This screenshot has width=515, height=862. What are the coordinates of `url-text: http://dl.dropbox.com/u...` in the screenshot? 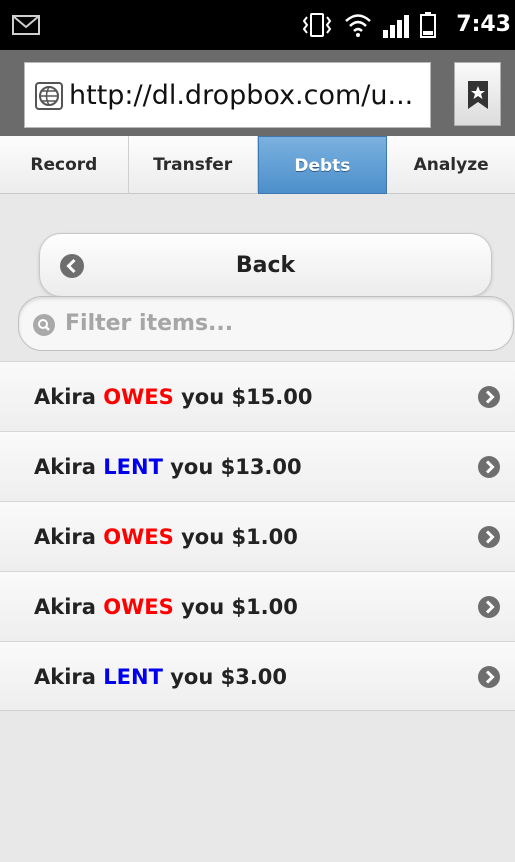 It's located at (241, 95).